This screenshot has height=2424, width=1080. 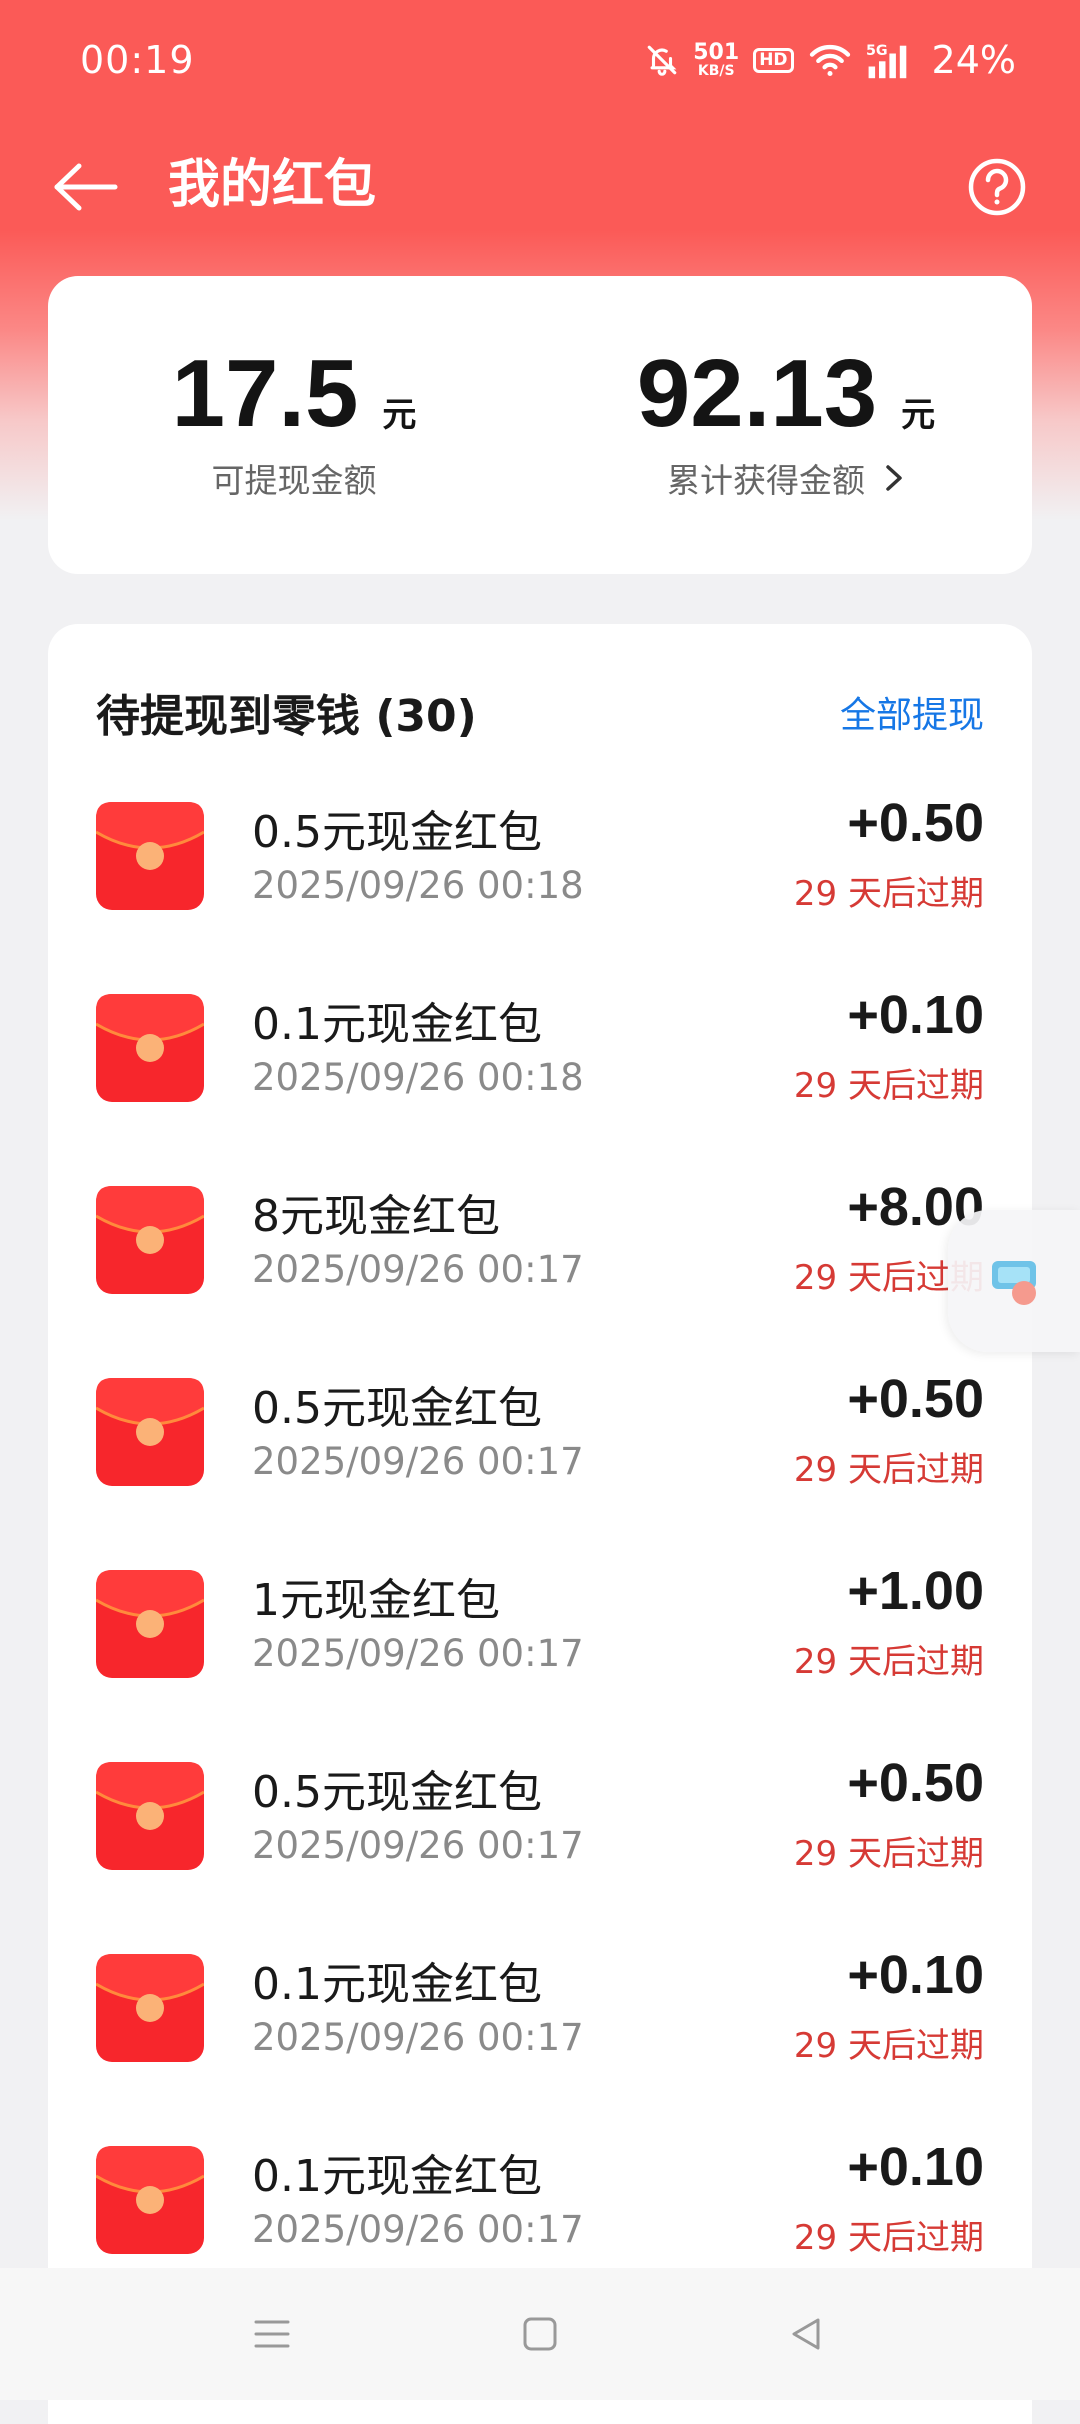 I want to click on app-header: 我的红包, so click(x=540, y=185).